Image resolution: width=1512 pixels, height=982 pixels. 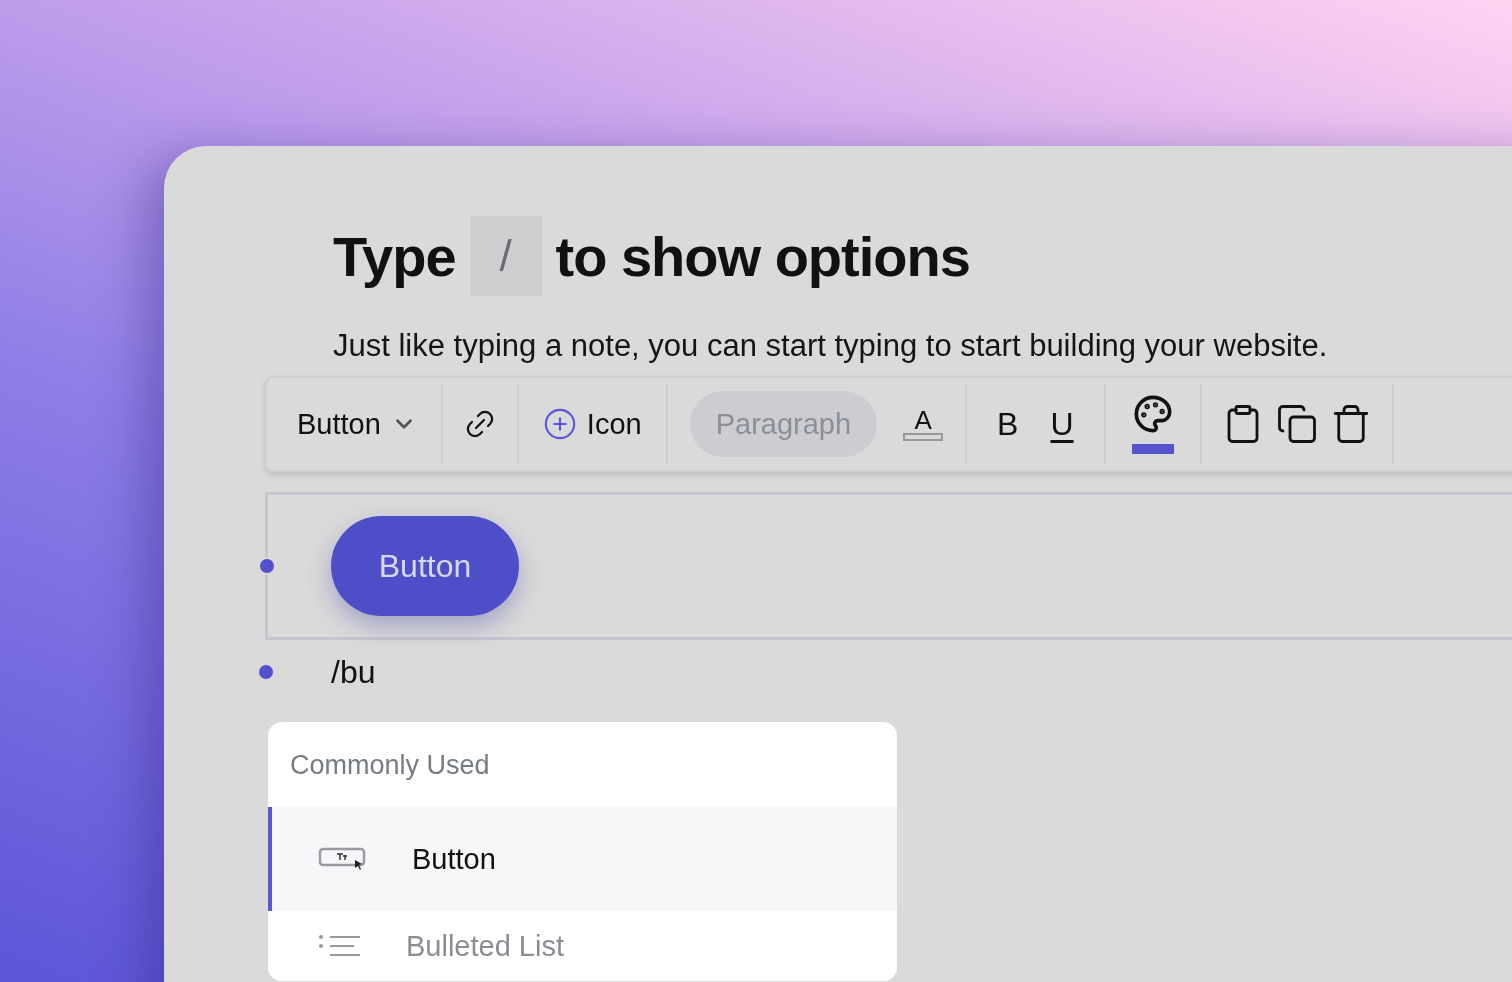 What do you see at coordinates (923, 424) in the screenshot?
I see `text-color-button: A` at bounding box center [923, 424].